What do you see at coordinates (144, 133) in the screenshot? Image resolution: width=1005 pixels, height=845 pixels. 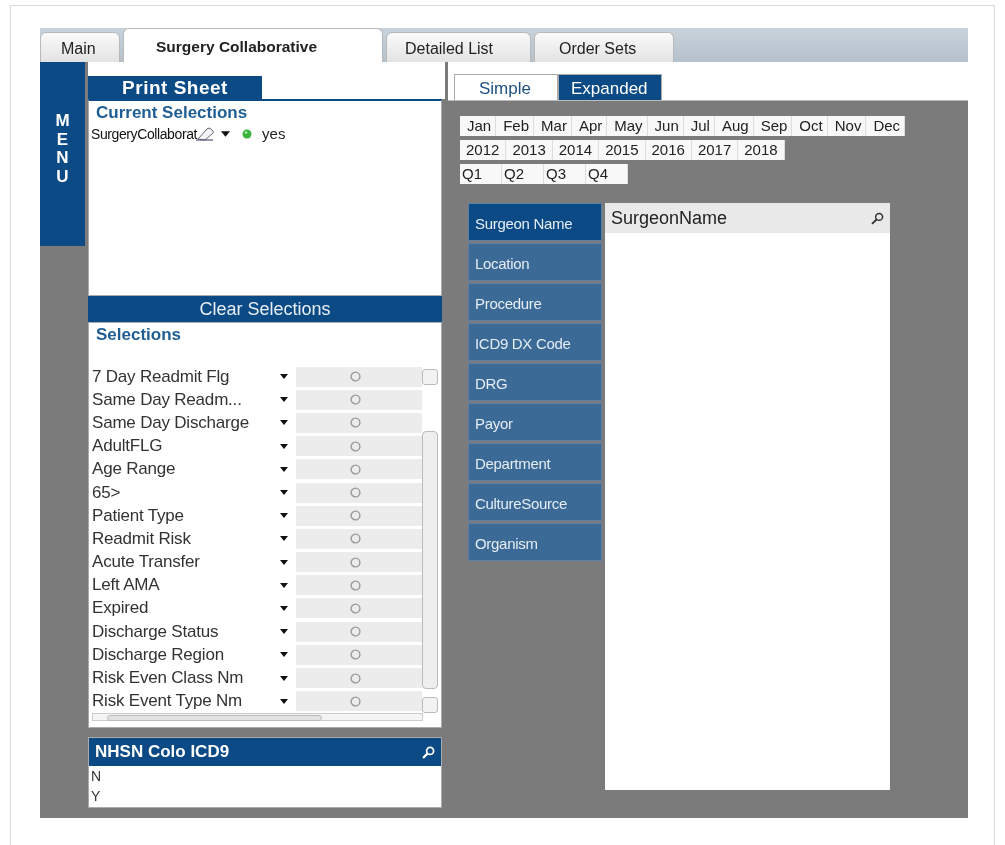 I see `field-name: SurgeryCollaborat` at bounding box center [144, 133].